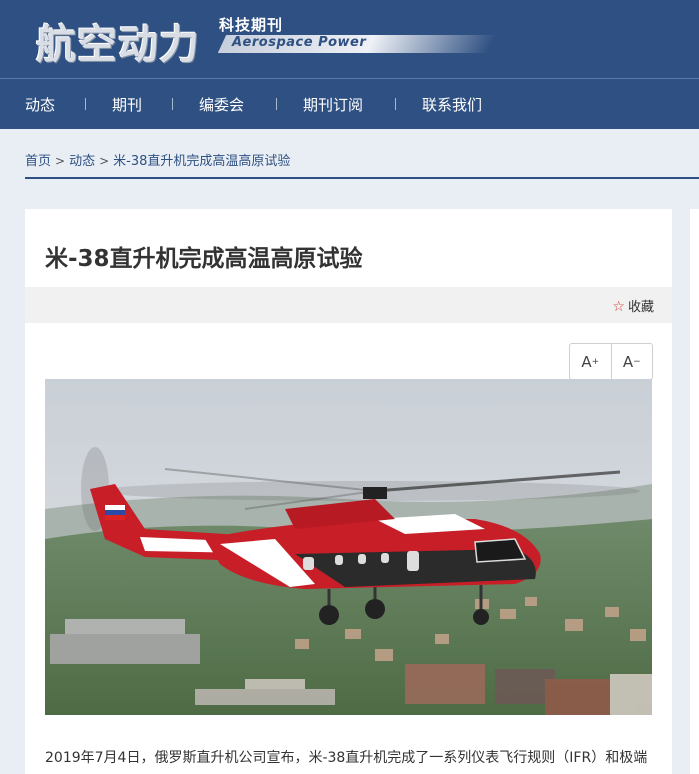 The image size is (699, 774). What do you see at coordinates (166, 548) in the screenshot?
I see `helicopter-tail-number: 38013` at bounding box center [166, 548].